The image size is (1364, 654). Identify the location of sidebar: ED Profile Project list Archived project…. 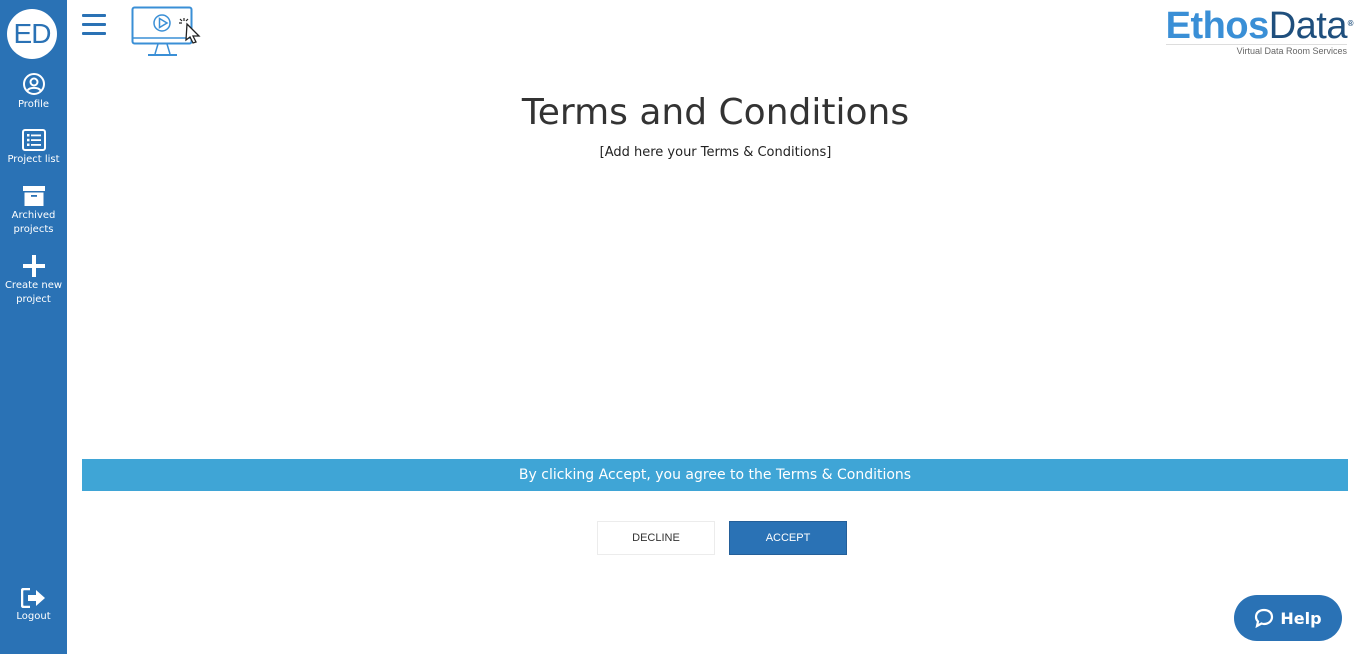
(33, 327).